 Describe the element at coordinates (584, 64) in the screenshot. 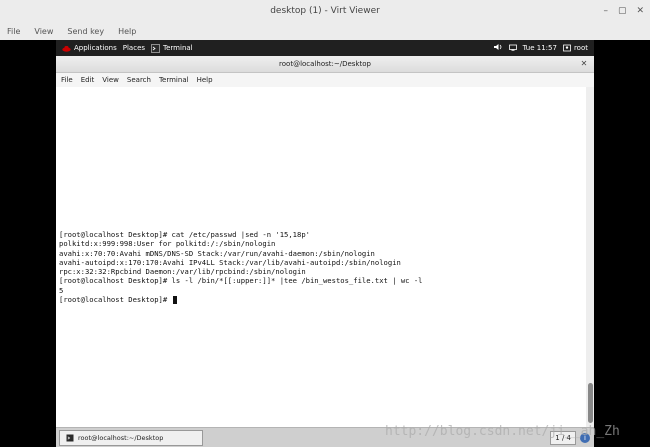

I see `terminal-close-icon: ✕` at that location.